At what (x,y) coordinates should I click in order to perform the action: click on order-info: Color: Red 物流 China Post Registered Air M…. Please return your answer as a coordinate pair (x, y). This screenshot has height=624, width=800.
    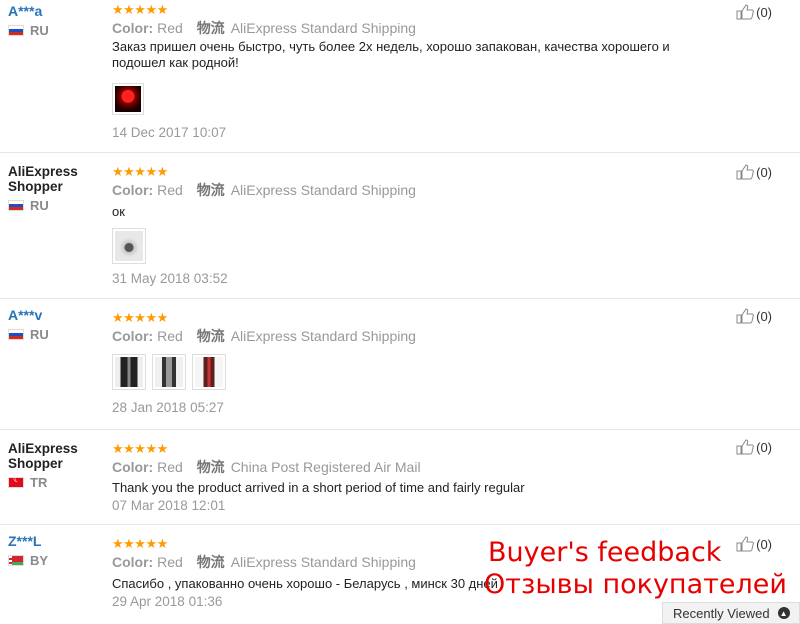
    Looking at the image, I should click on (417, 467).